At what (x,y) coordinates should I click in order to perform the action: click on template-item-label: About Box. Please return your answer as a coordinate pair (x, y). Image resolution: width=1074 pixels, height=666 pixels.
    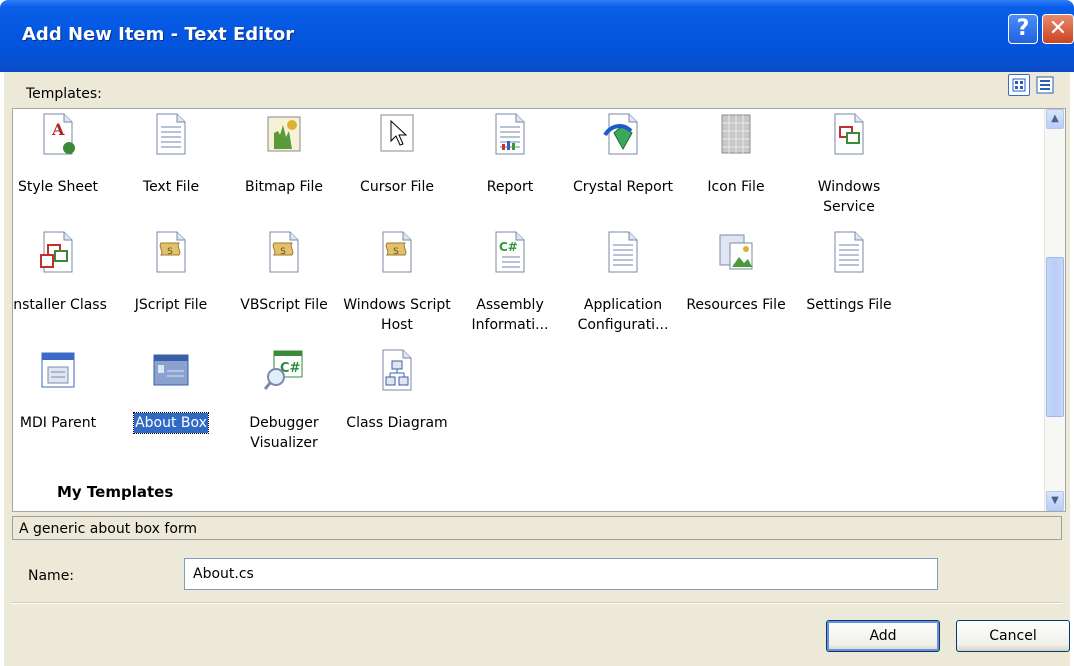
    Looking at the image, I should click on (171, 423).